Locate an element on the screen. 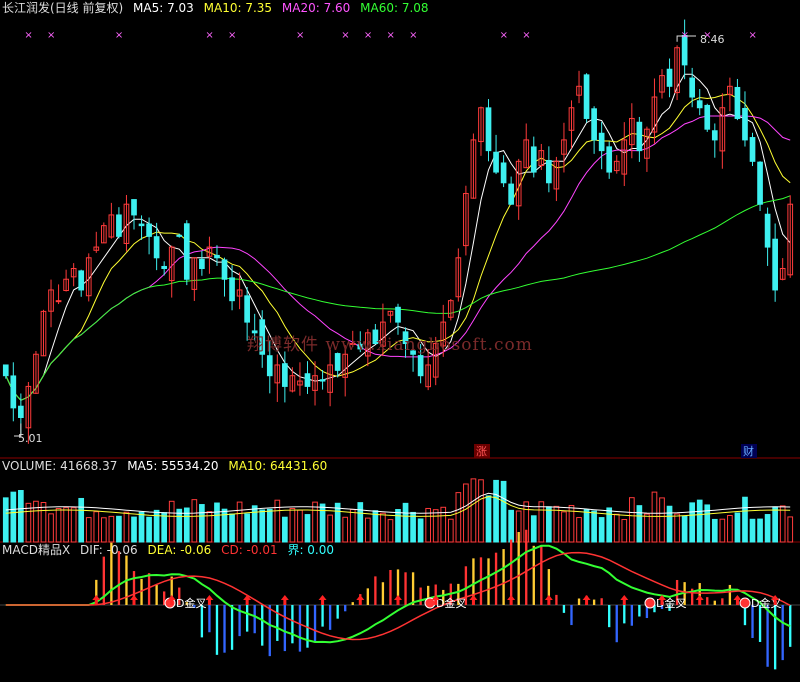 This screenshot has height=682, width=800. macd-jie: 界: 0.00 is located at coordinates (311, 550).